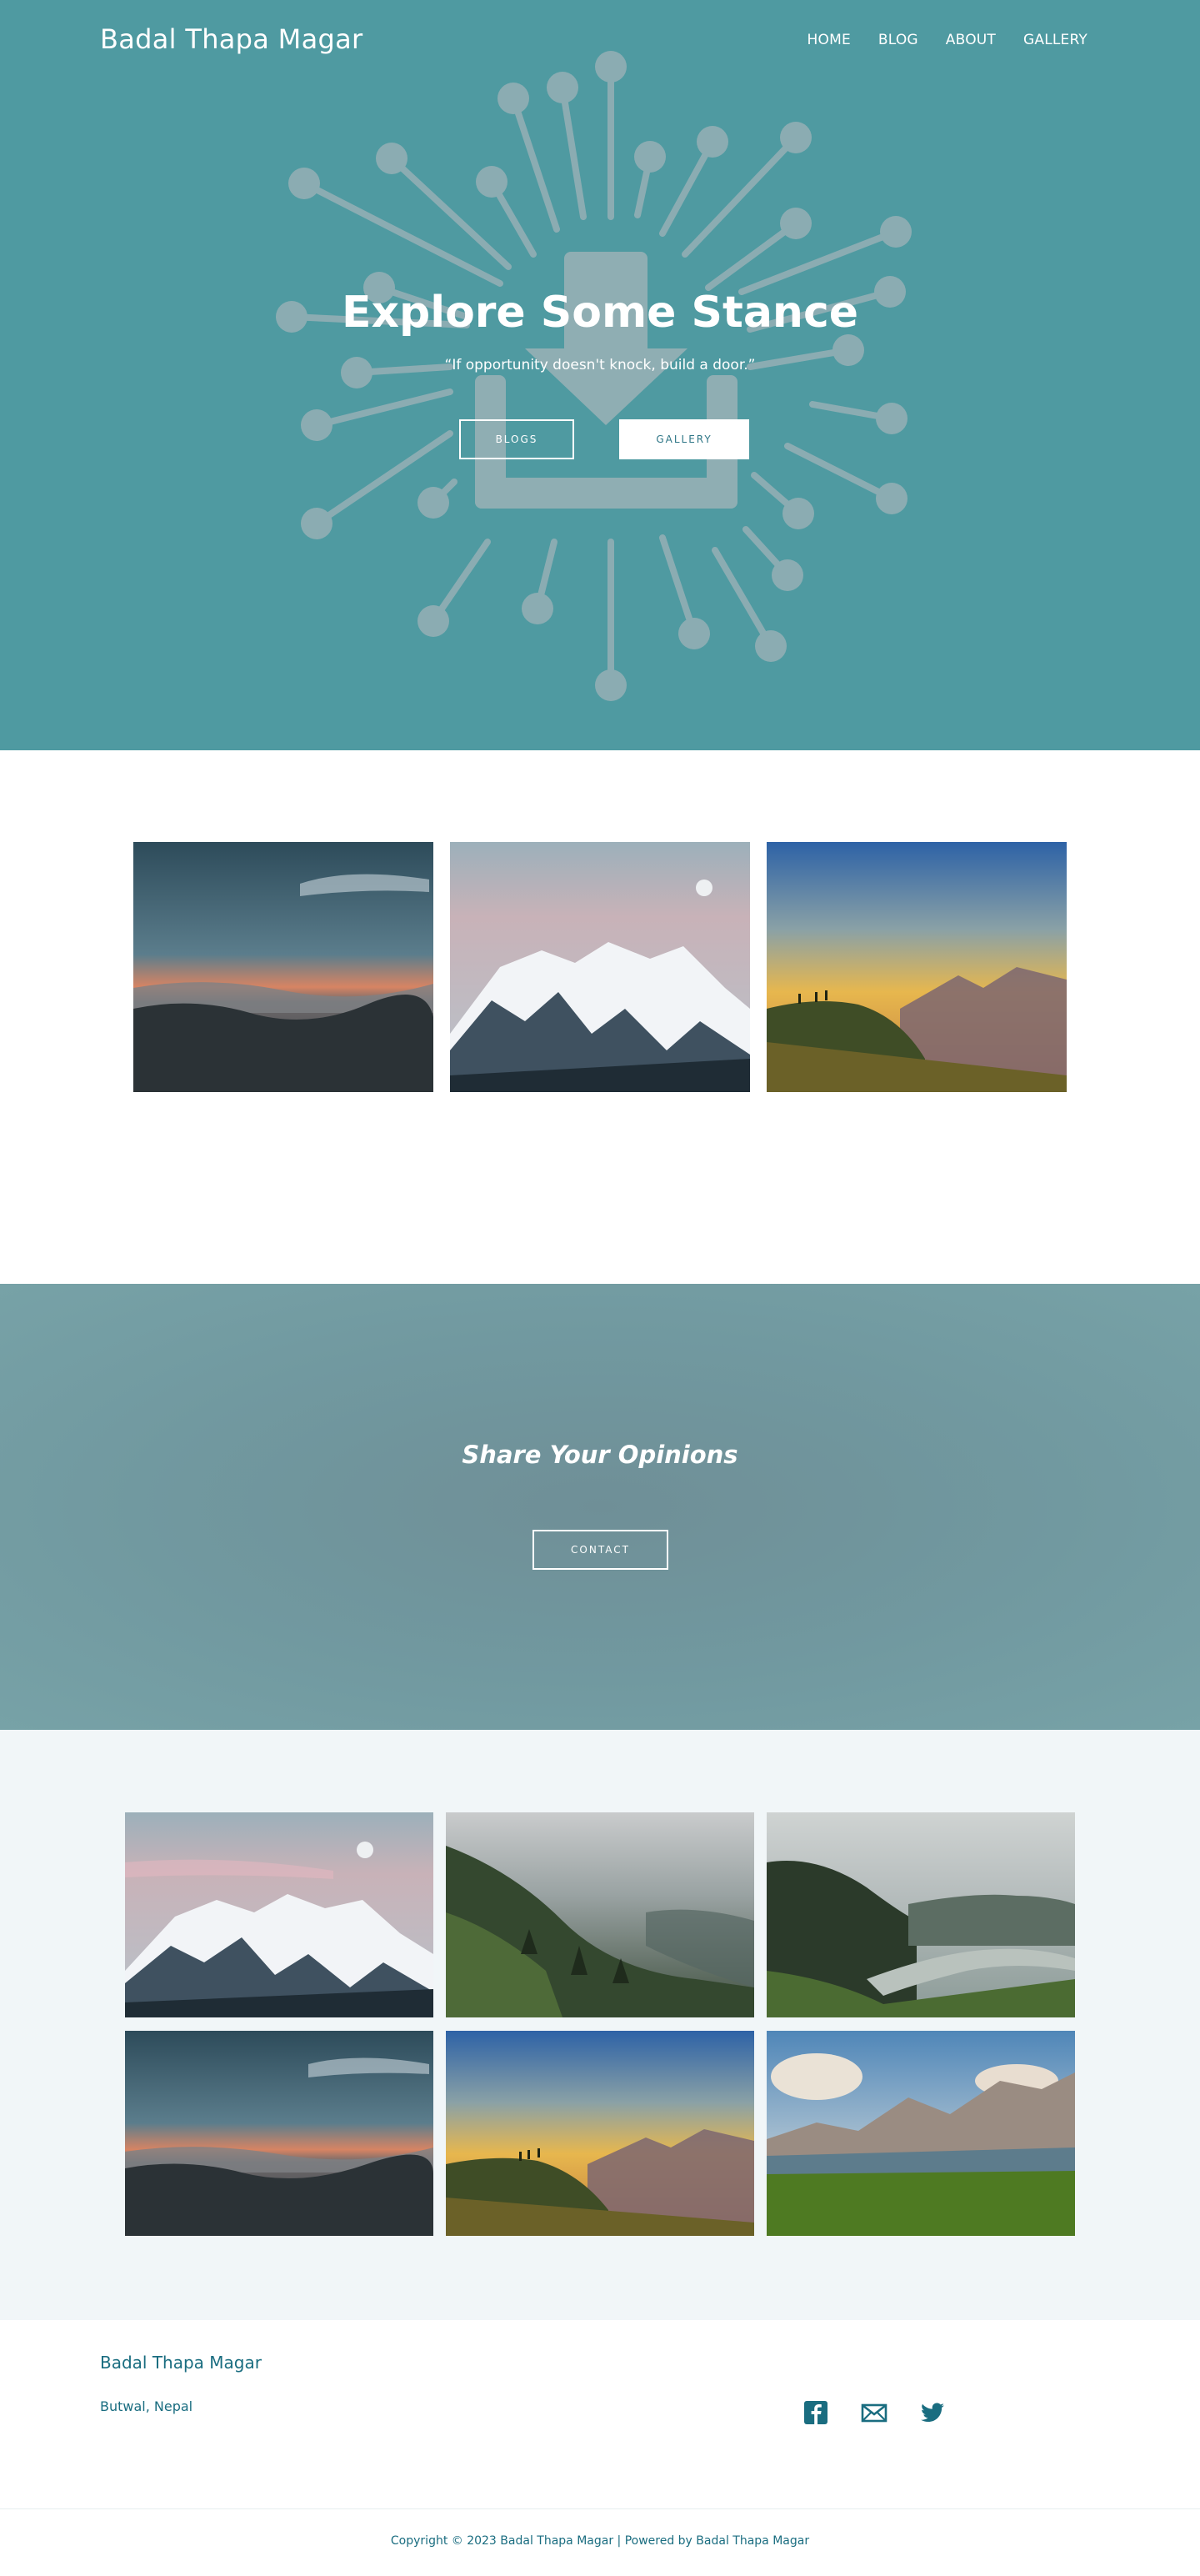 The image size is (1200, 2576). What do you see at coordinates (600, 2508) in the screenshot?
I see `footer-divider` at bounding box center [600, 2508].